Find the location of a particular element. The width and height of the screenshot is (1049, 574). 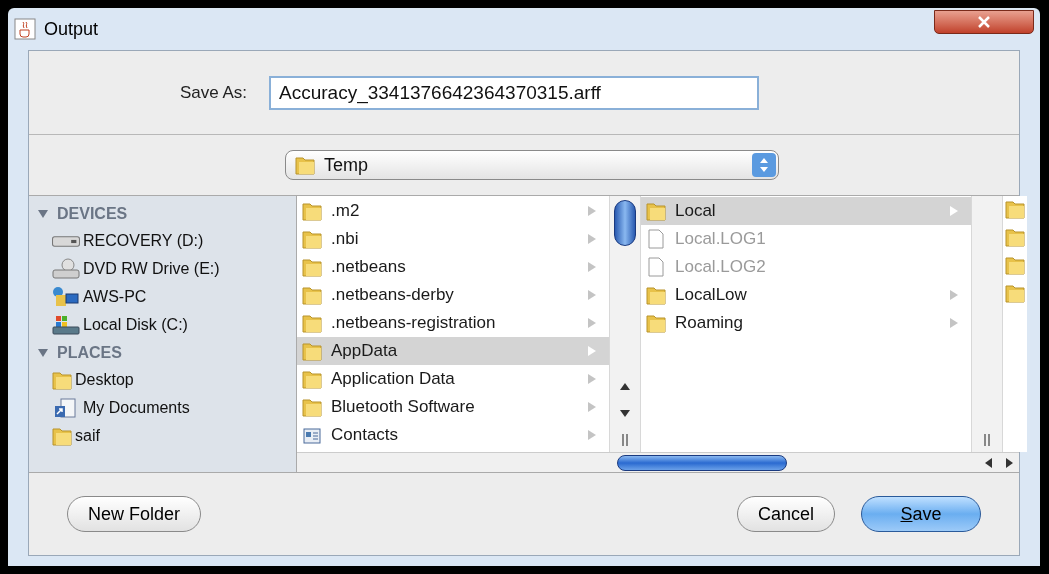

sidebar-item: saif is located at coordinates (166, 436).